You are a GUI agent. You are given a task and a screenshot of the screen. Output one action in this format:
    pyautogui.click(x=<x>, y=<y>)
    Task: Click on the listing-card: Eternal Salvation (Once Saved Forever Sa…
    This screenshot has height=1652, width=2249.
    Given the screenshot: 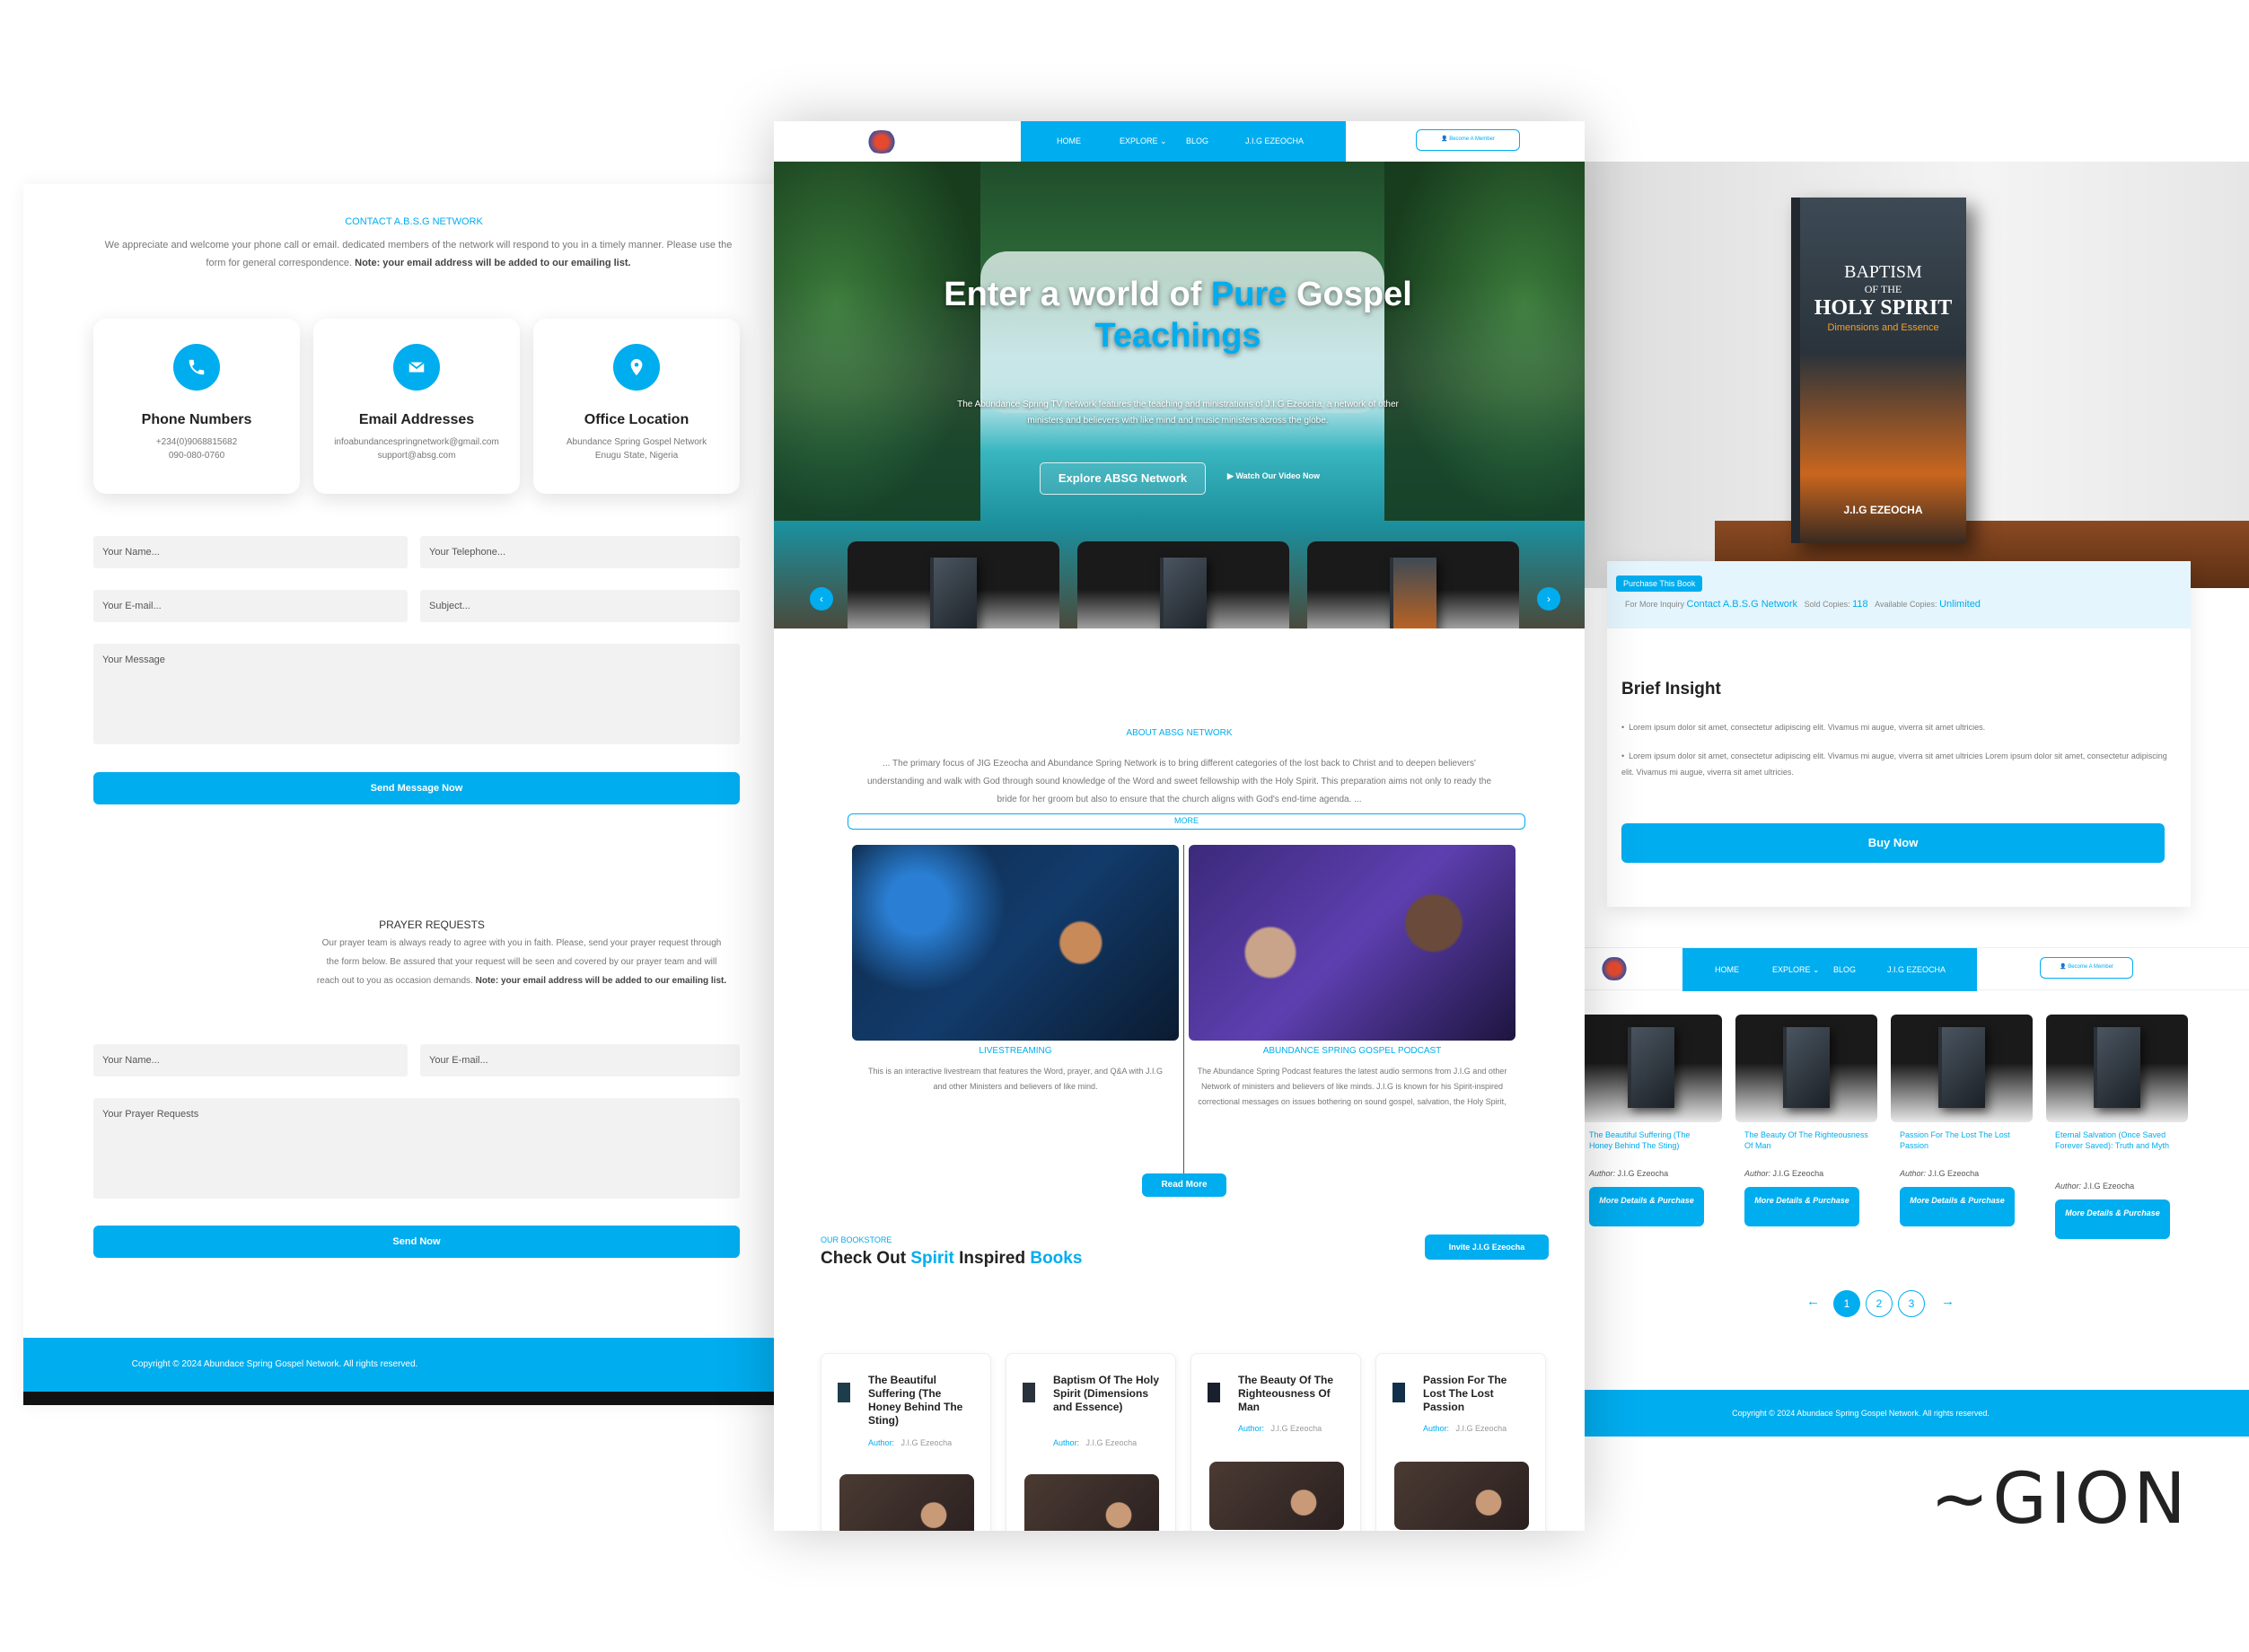 What is the action you would take?
    pyautogui.click(x=2117, y=1127)
    